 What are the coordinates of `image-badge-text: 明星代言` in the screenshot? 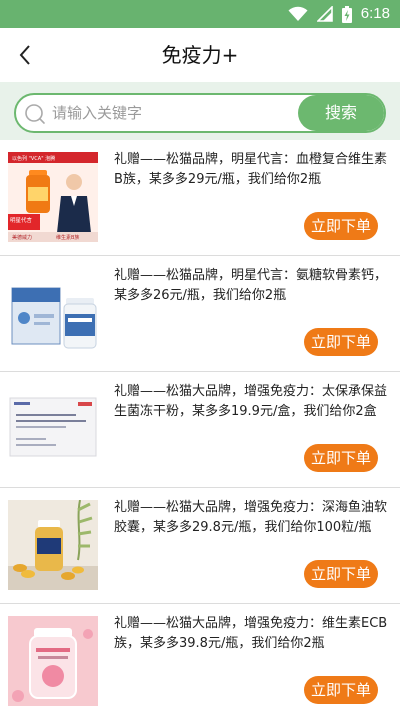 It's located at (21, 220).